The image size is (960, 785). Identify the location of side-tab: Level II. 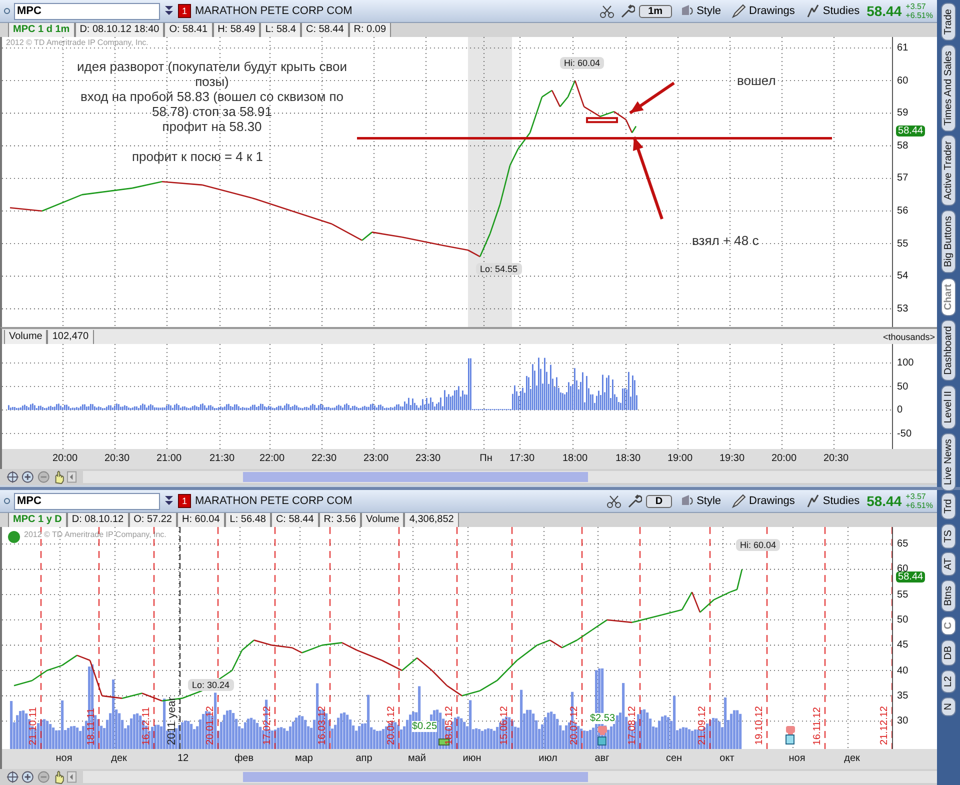
(948, 406).